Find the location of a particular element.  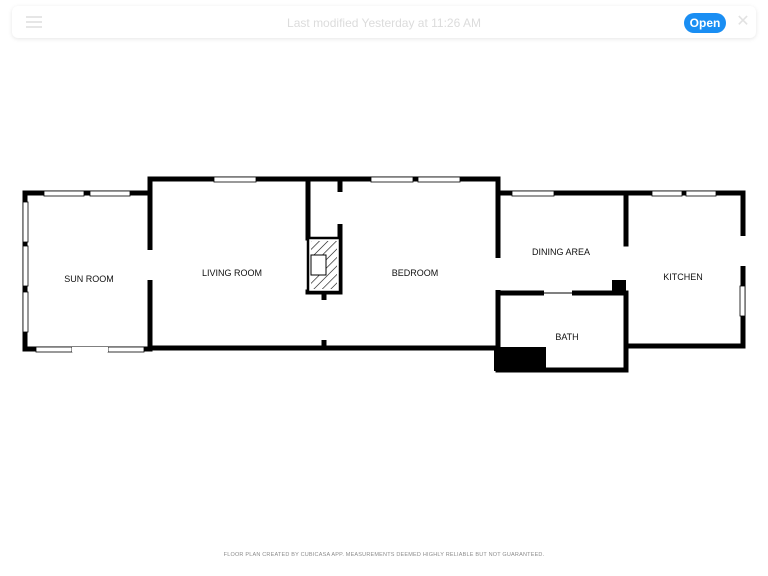

room-label-bath: BATH is located at coordinates (566, 337).